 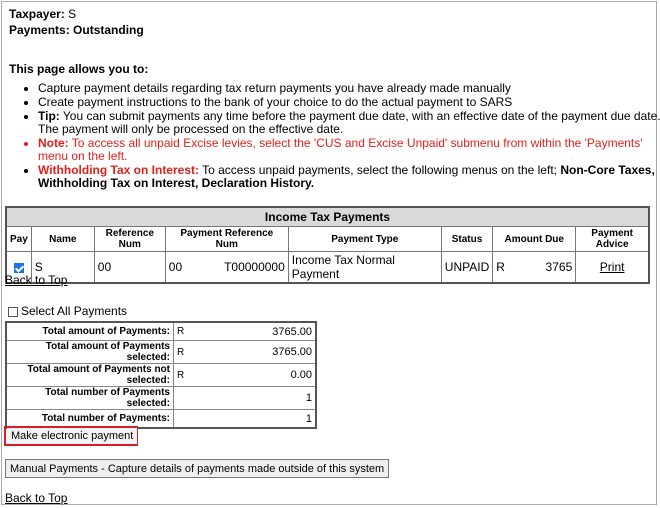 What do you see at coordinates (18, 267) in the screenshot?
I see `pay-checkbox` at bounding box center [18, 267].